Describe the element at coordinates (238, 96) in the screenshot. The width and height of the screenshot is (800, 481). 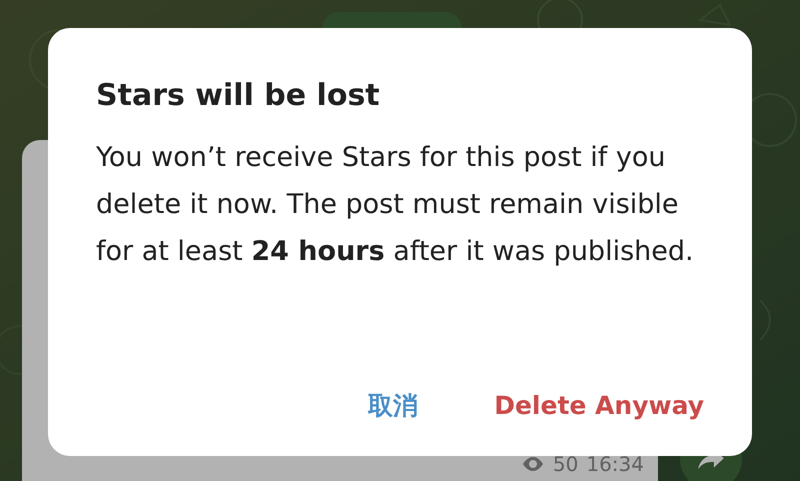
I see `dialog-title: Stars will be lost` at that location.